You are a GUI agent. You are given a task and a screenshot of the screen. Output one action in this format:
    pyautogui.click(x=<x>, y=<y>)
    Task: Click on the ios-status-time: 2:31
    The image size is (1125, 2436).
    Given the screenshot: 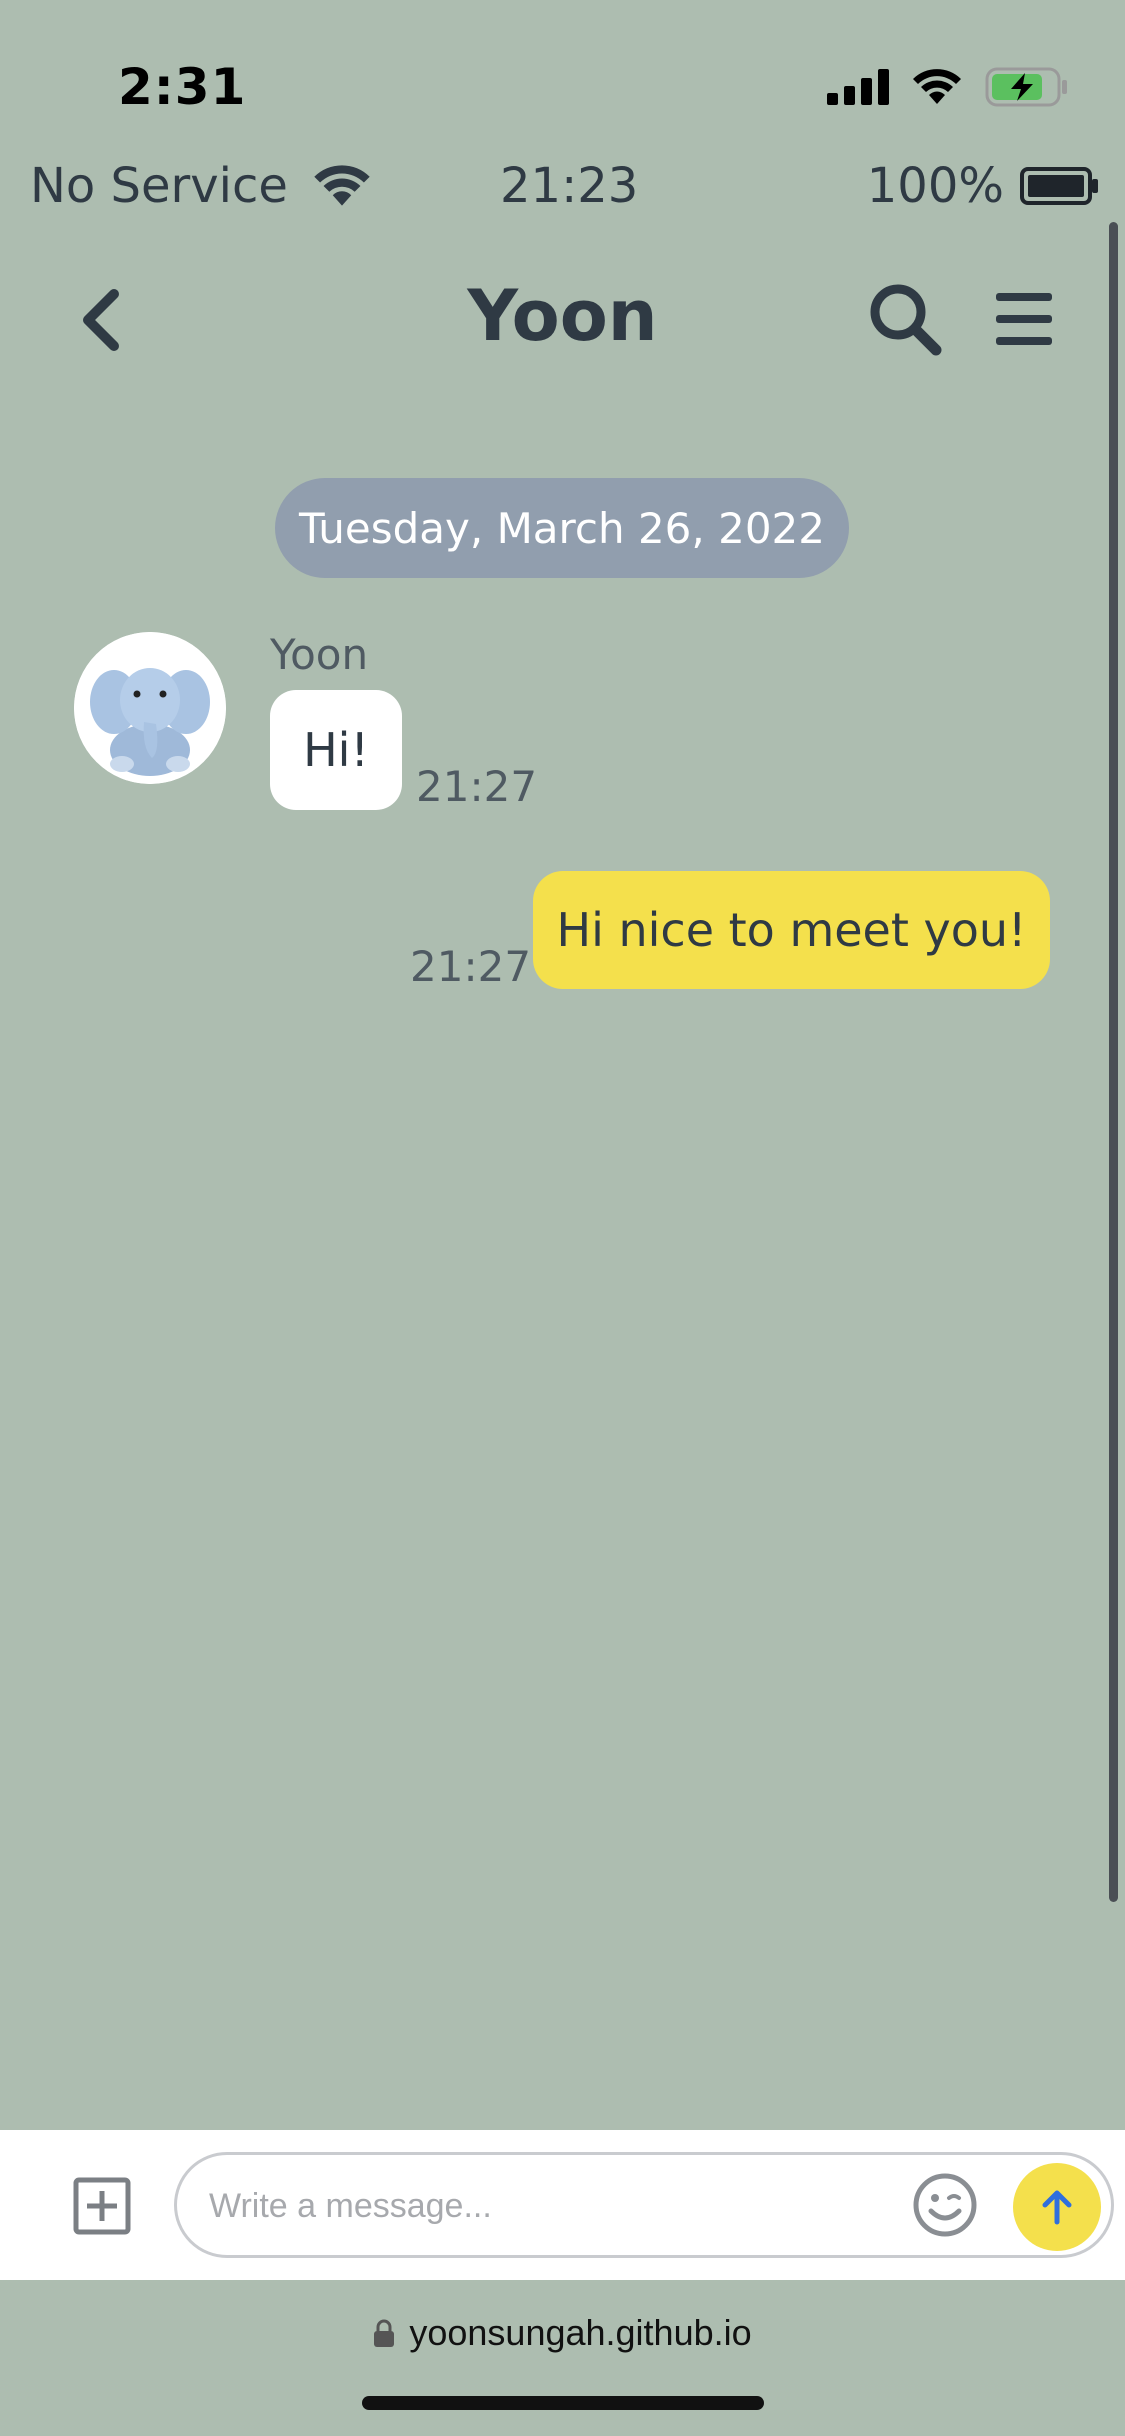 What is the action you would take?
    pyautogui.click(x=182, y=87)
    